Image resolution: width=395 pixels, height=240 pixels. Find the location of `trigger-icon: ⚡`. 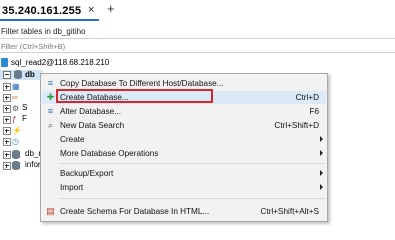

trigger-icon: ⚡ is located at coordinates (17, 130).